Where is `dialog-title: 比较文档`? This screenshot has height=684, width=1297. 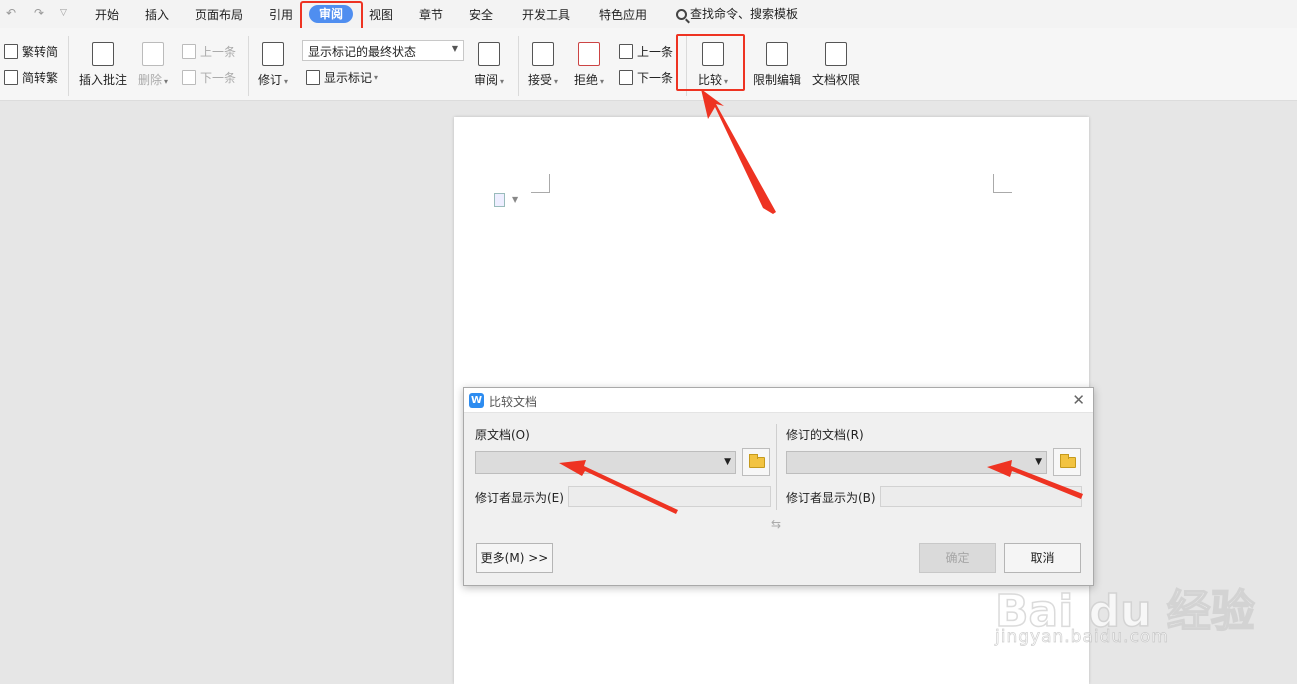 dialog-title: 比较文档 is located at coordinates (513, 402).